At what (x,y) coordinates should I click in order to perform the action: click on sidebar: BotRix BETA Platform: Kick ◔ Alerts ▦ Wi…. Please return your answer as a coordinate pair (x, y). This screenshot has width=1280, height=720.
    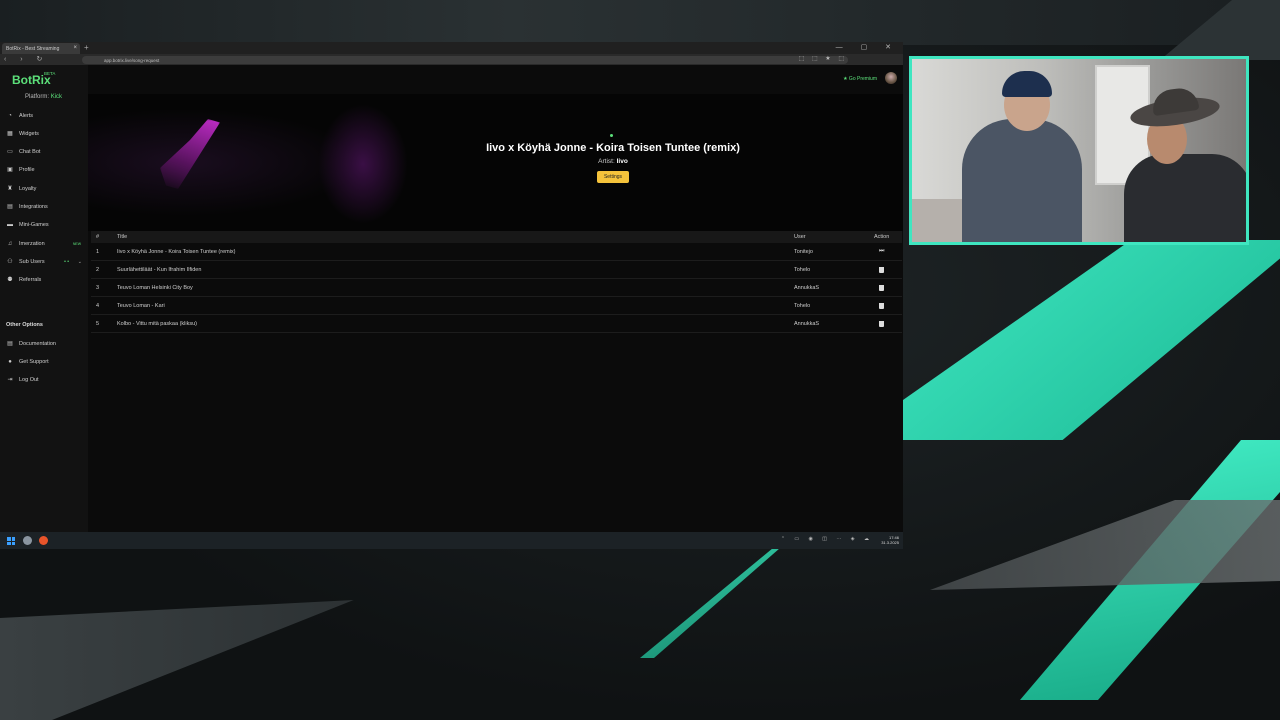
    Looking at the image, I should click on (44, 298).